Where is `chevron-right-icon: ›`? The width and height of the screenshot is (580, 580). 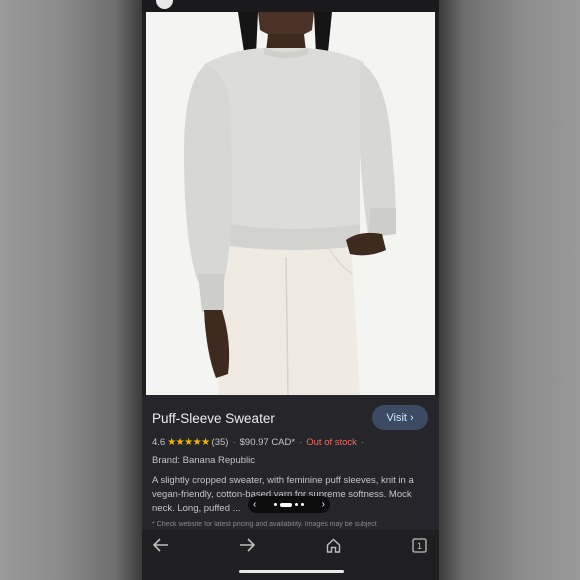
chevron-right-icon: › is located at coordinates (411, 417).